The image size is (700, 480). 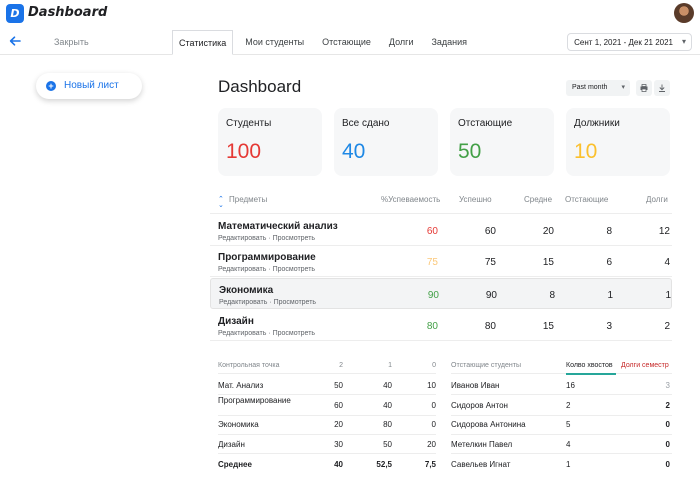 What do you see at coordinates (490, 231) in the screenshot?
I see `success-cell: 60` at bounding box center [490, 231].